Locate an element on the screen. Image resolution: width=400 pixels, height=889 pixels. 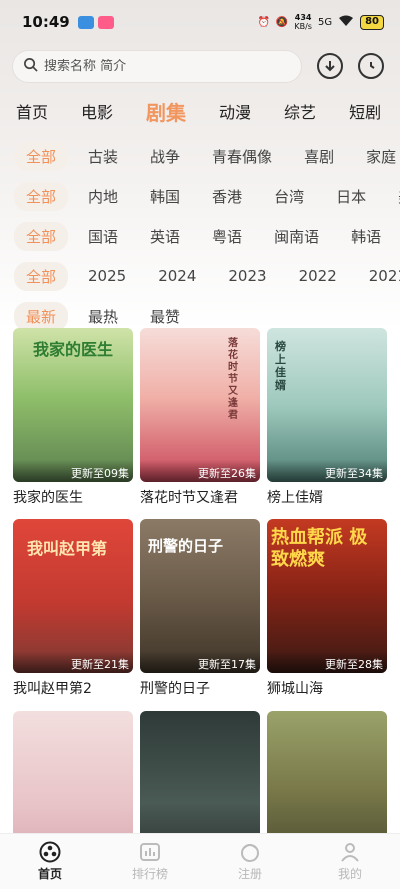
filter-chip: 2024 is located at coordinates (177, 276).